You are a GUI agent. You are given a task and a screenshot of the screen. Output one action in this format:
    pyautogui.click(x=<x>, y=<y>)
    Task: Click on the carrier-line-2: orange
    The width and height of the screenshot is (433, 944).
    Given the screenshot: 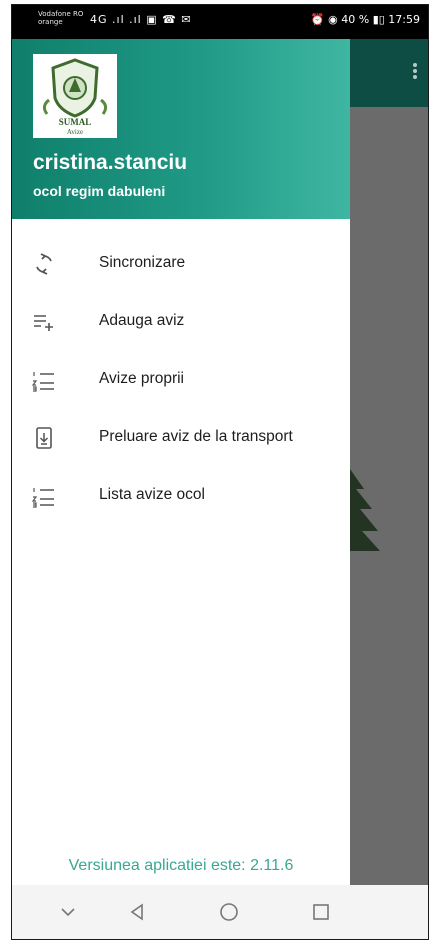 What is the action you would take?
    pyautogui.click(x=50, y=22)
    